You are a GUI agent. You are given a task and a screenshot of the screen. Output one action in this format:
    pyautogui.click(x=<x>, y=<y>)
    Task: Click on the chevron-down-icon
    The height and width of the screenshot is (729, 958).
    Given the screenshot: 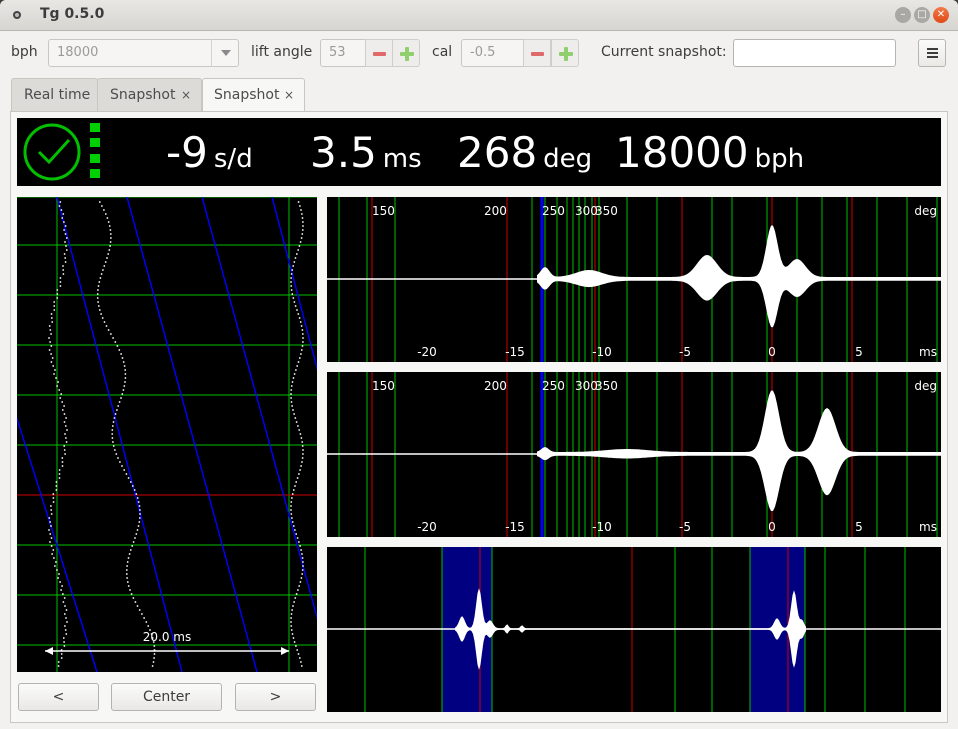 What is the action you would take?
    pyautogui.click(x=225, y=53)
    